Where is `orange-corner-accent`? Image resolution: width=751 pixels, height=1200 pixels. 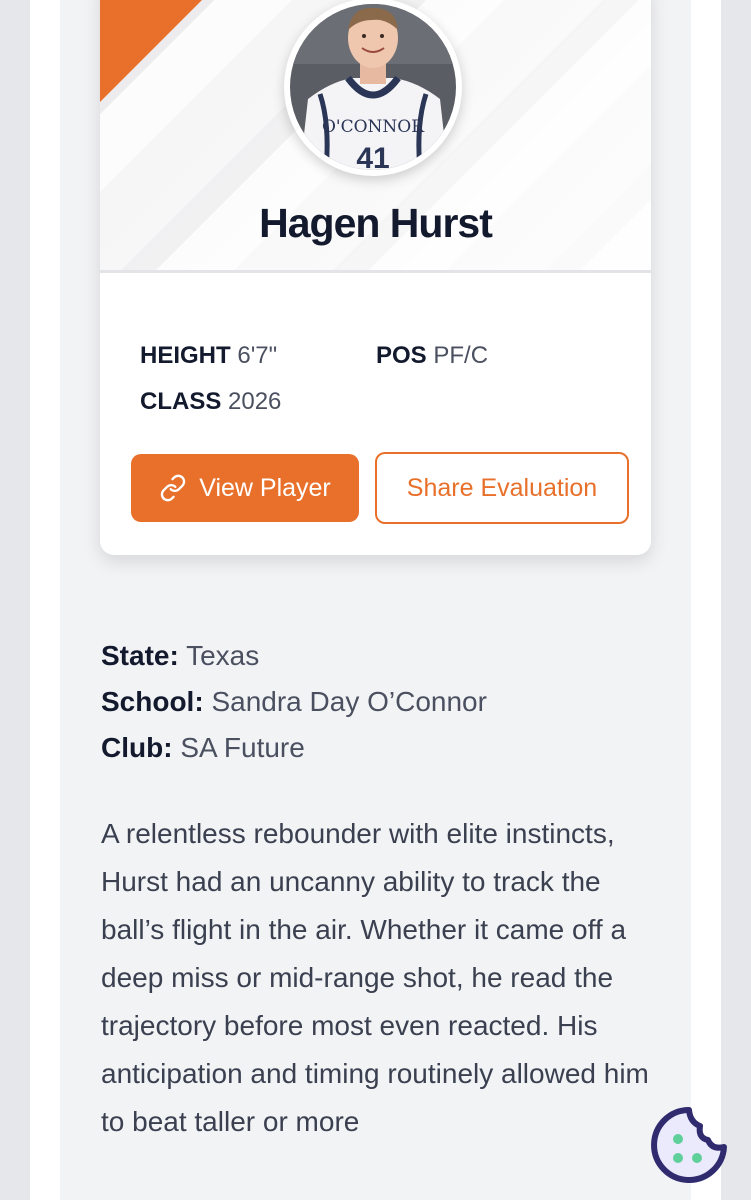
orange-corner-accent is located at coordinates (161, 51).